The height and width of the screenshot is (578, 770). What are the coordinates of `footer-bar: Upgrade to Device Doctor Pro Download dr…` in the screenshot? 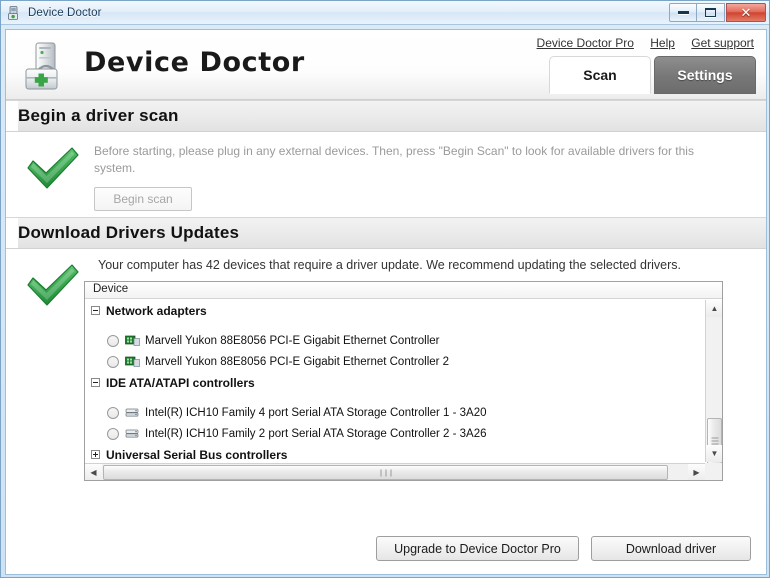 It's located at (386, 551).